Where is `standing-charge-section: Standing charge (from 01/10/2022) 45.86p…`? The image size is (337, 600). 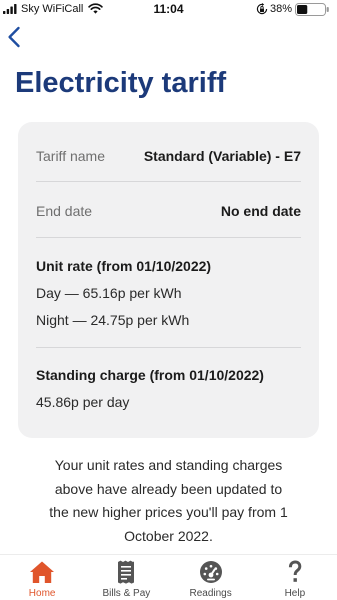
standing-charge-section: Standing charge (from 01/10/2022) 45.86p… is located at coordinates (168, 382).